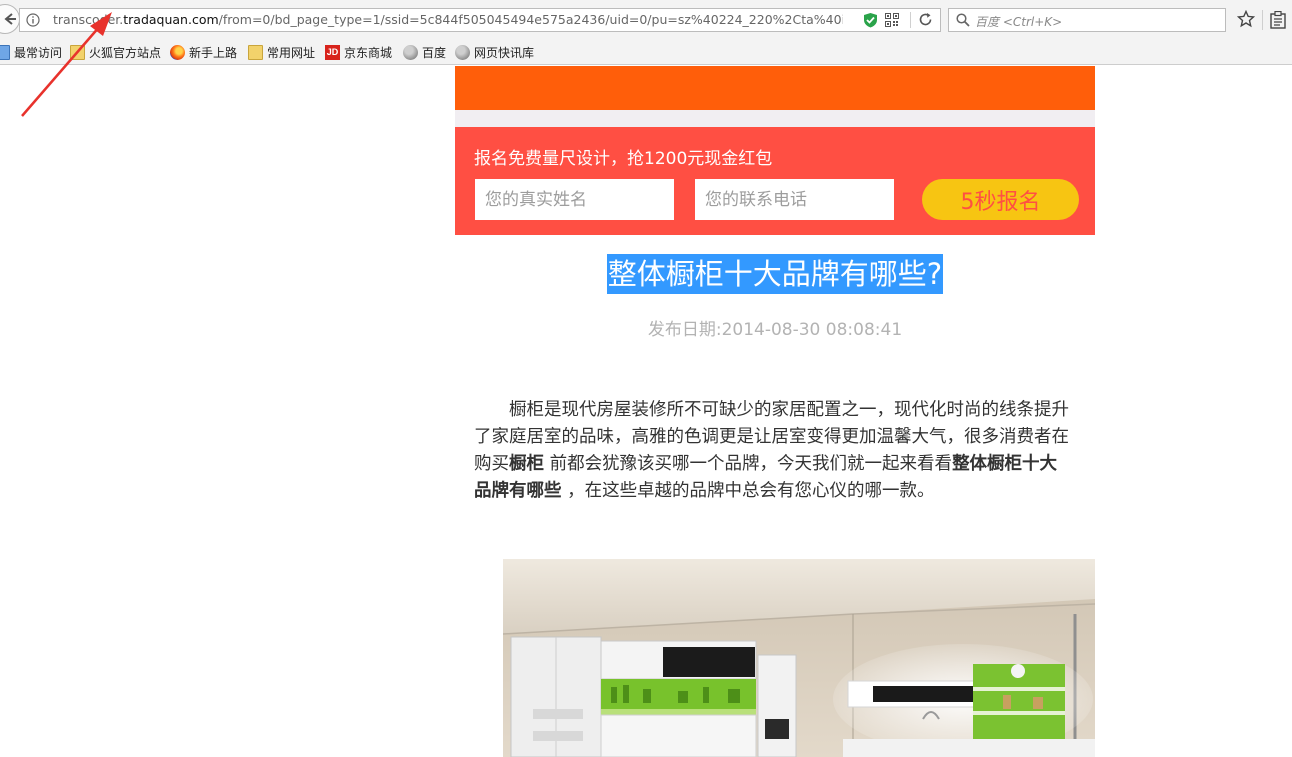 This screenshot has width=1292, height=757. I want to click on bookmark-getting-started: 新手上路, so click(203, 52).